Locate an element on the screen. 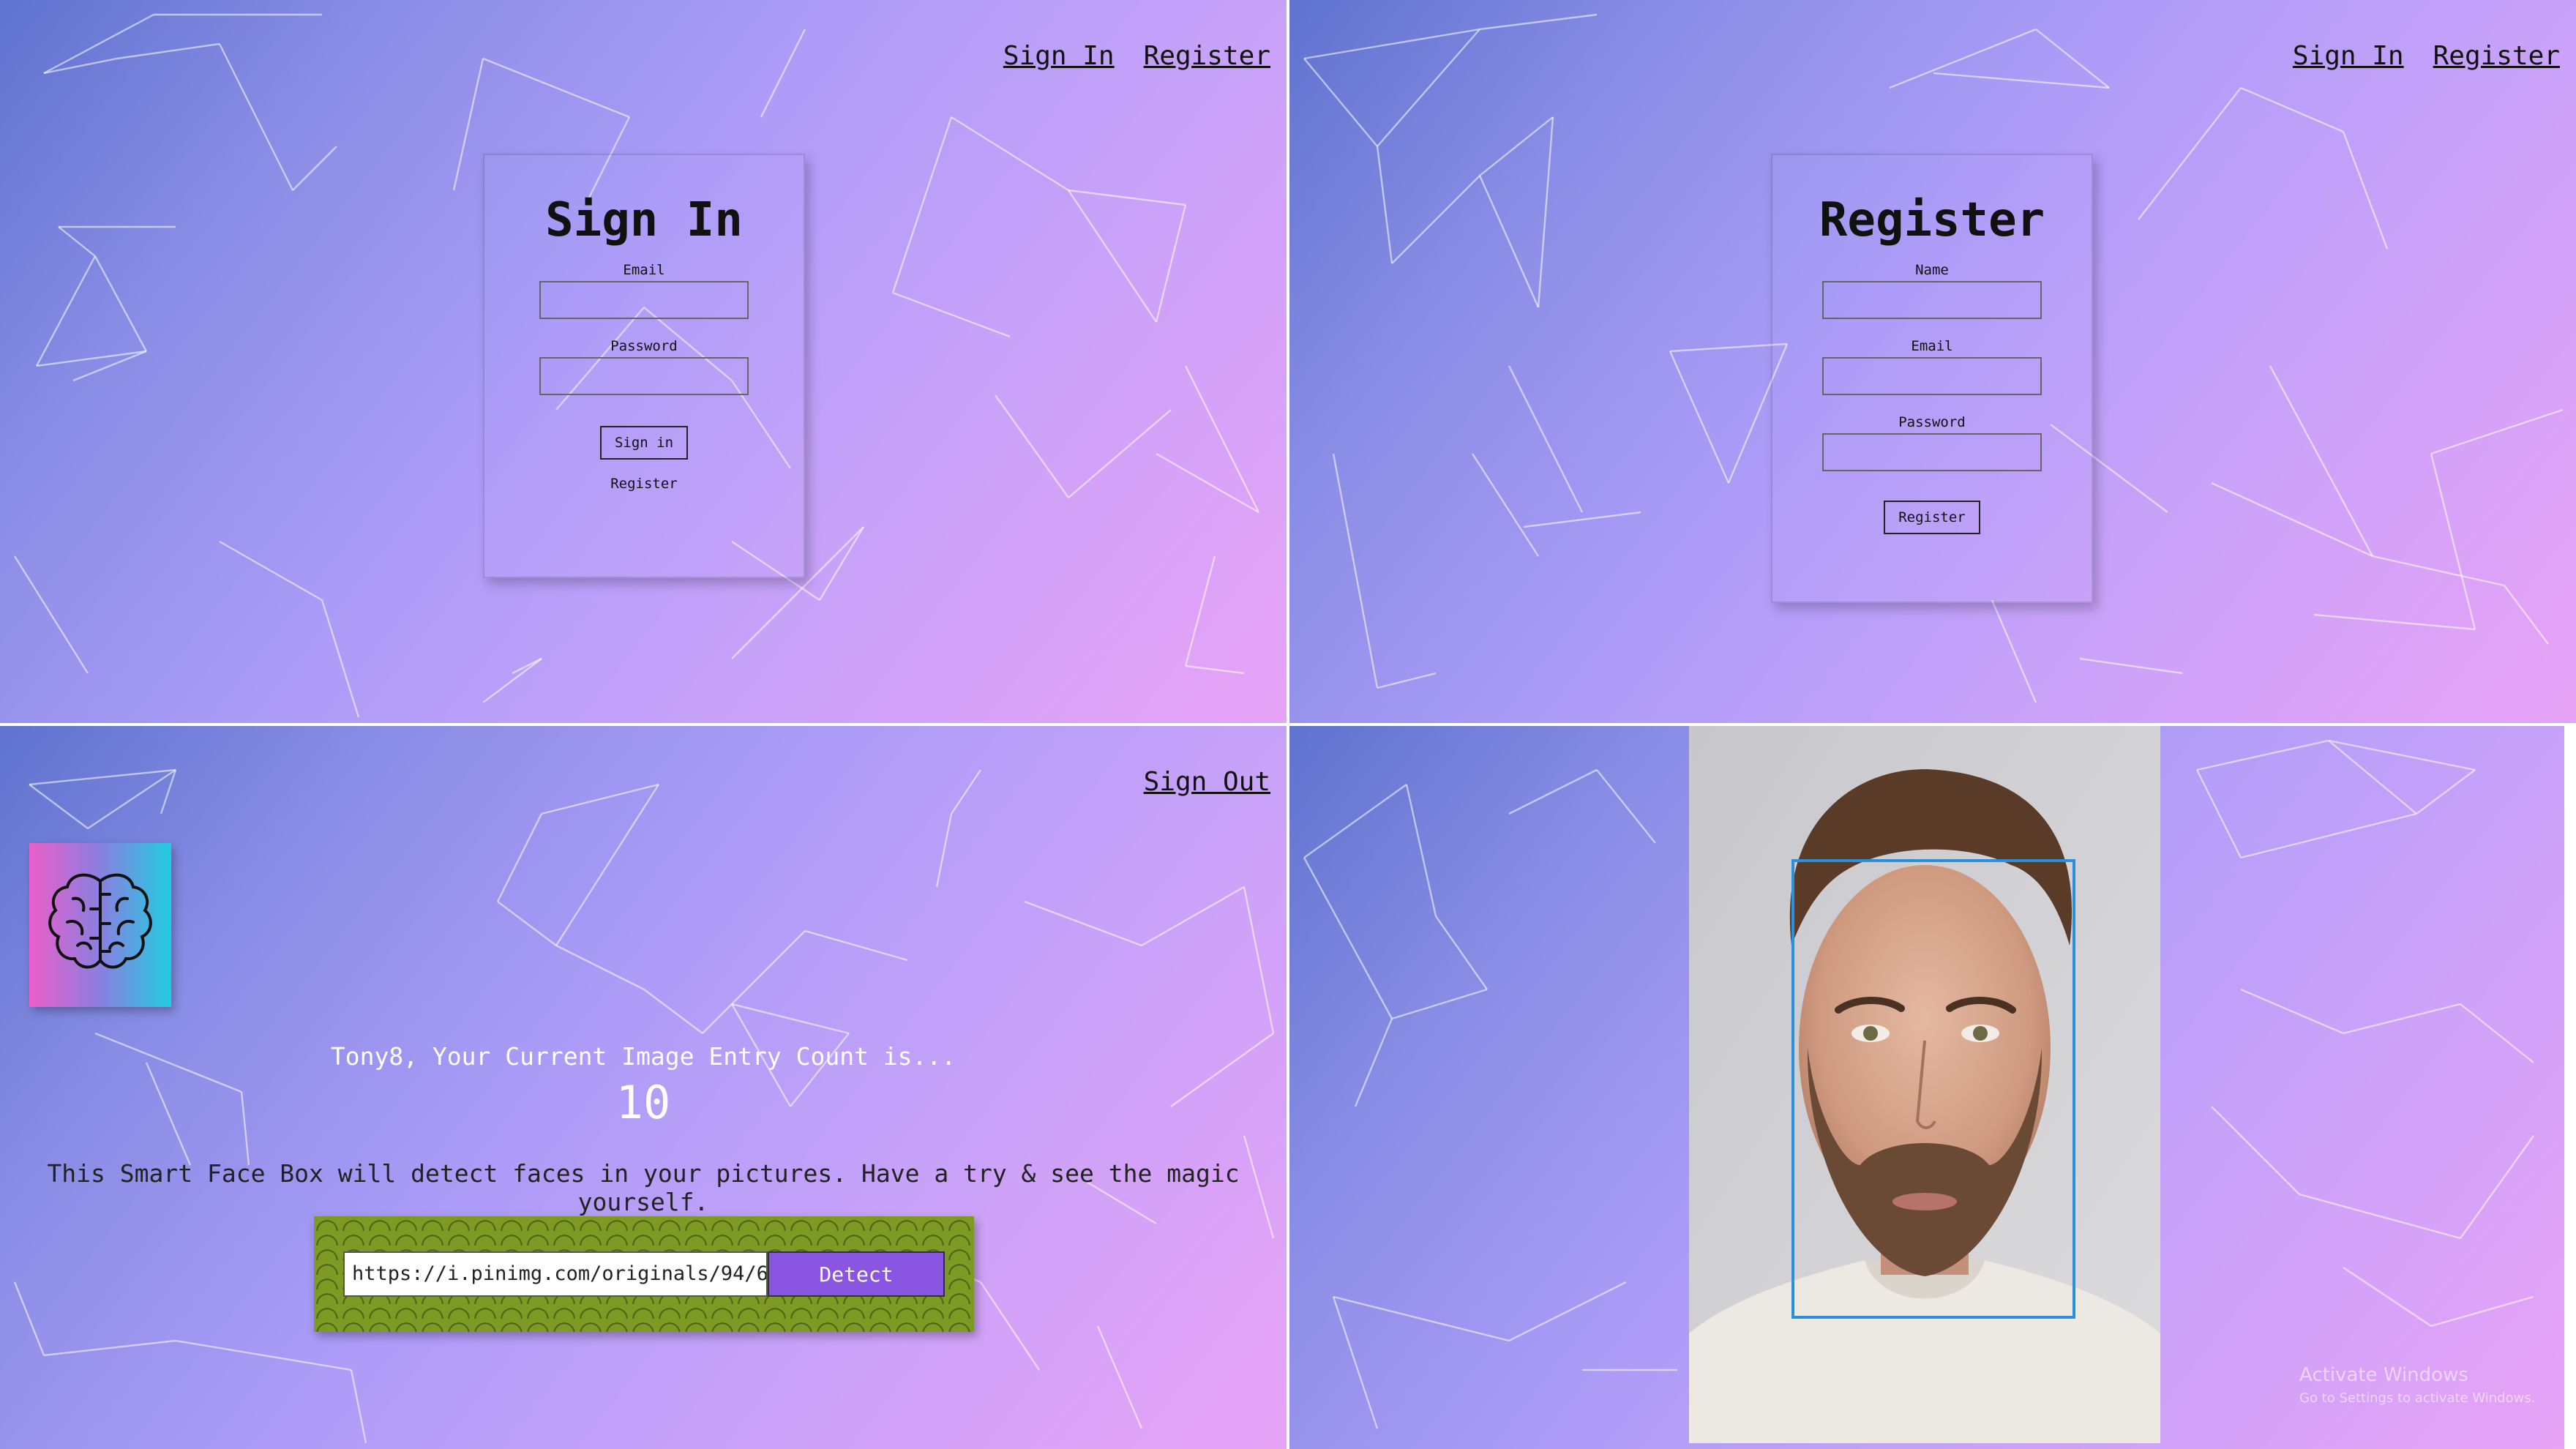 This screenshot has width=2576, height=1449. register-button: Register is located at coordinates (1932, 517).